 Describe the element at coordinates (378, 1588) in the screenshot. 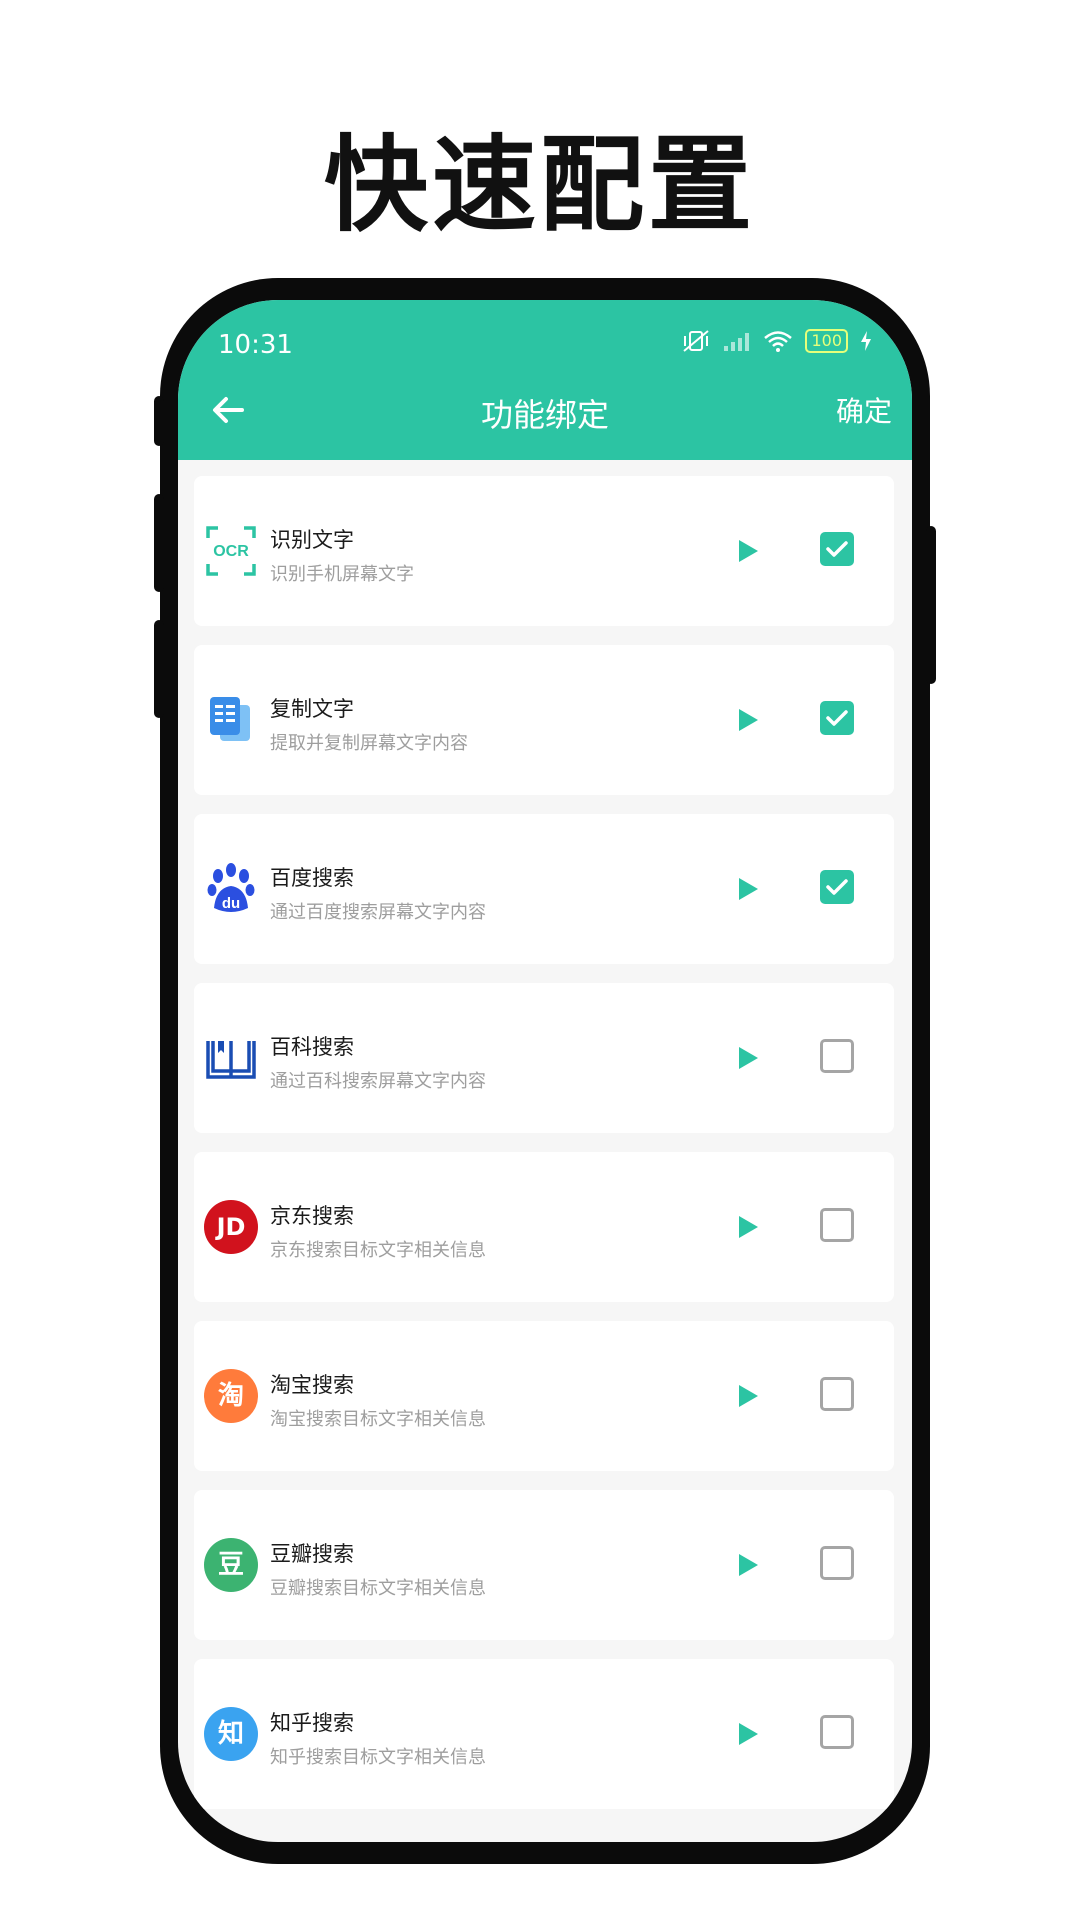

I see `item-subtitle: 豆瓣搜索目标文字相关信息` at that location.